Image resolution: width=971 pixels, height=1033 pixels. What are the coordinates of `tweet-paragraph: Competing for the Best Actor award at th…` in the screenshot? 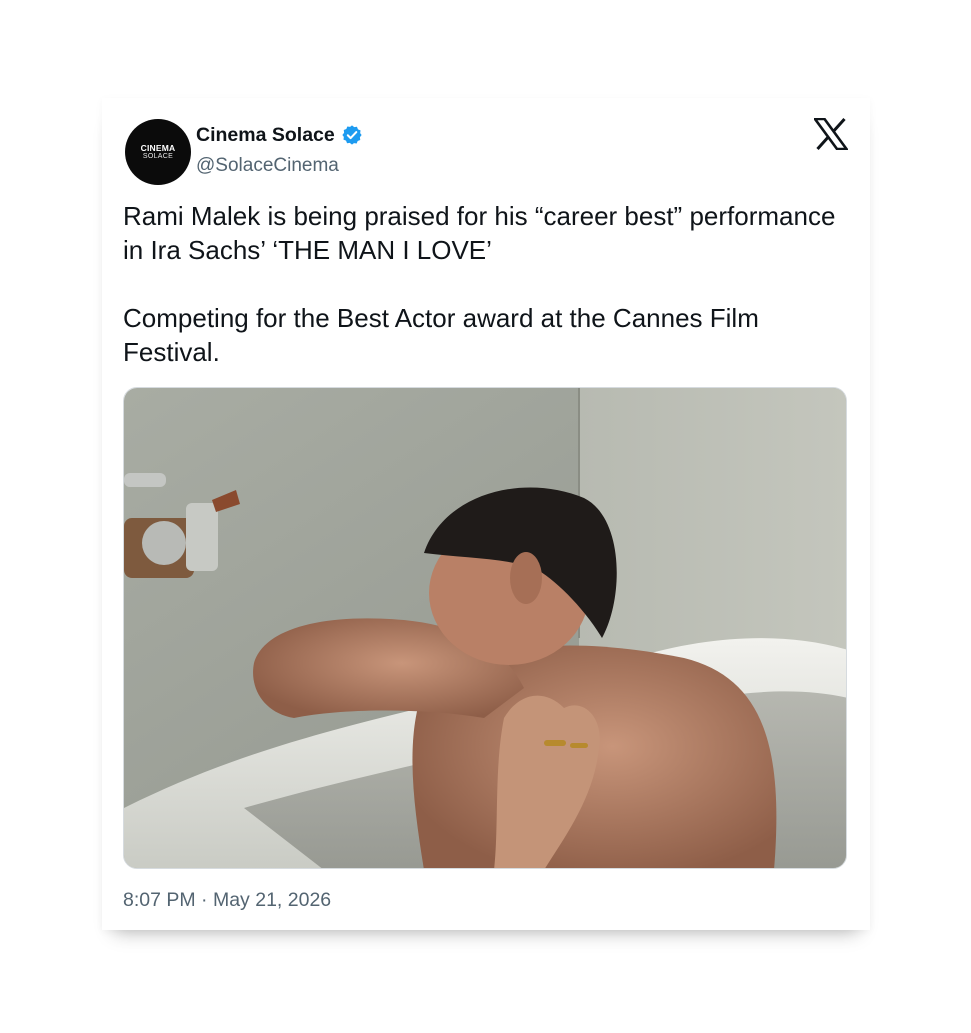 It's located at (441, 335).